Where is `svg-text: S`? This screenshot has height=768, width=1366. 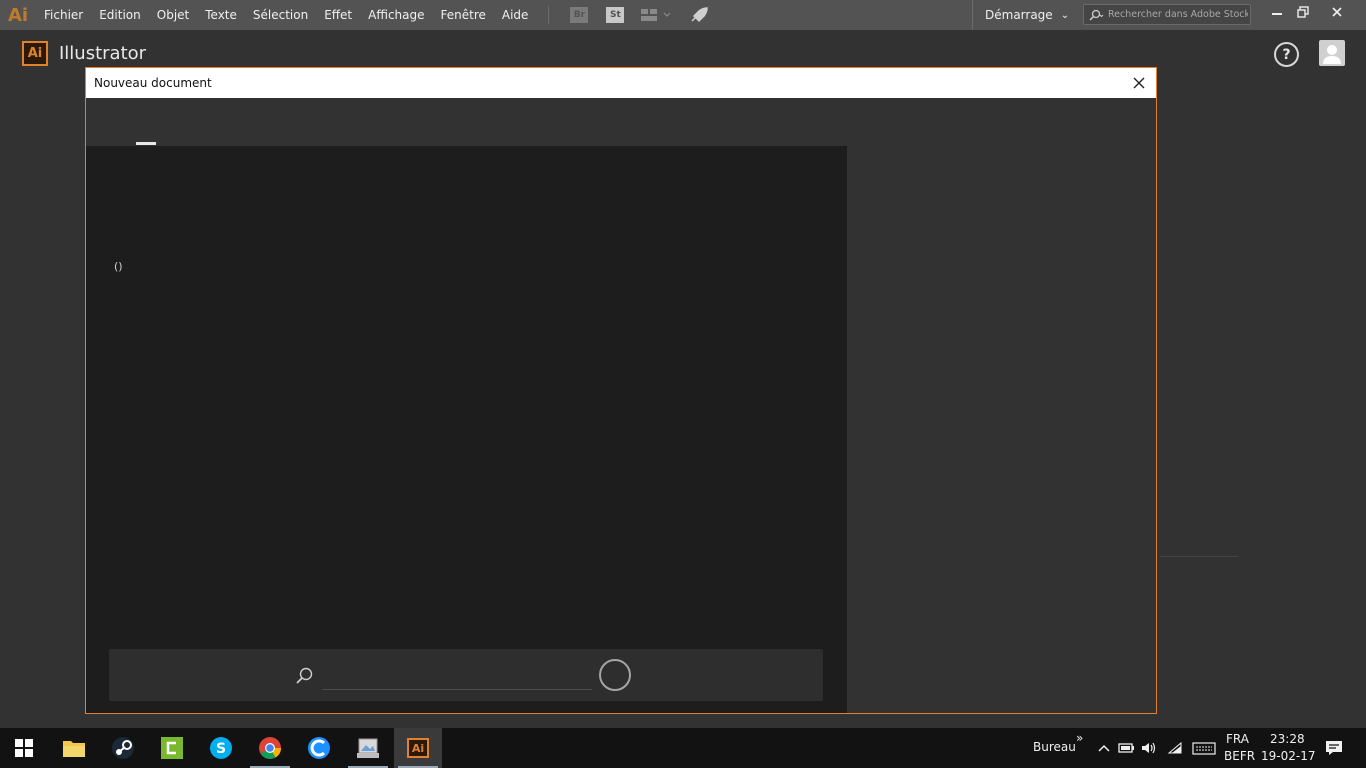
svg-text: S is located at coordinates (221, 749).